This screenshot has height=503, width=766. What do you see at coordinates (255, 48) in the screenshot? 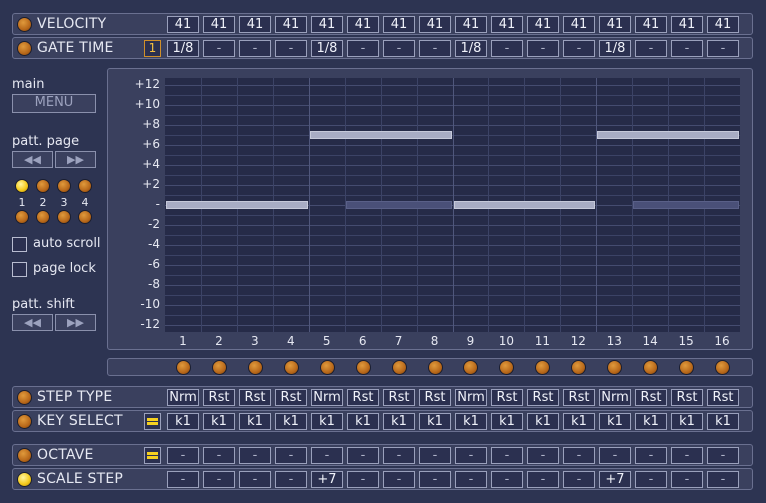
I see `gate-time-cell-3: -` at bounding box center [255, 48].